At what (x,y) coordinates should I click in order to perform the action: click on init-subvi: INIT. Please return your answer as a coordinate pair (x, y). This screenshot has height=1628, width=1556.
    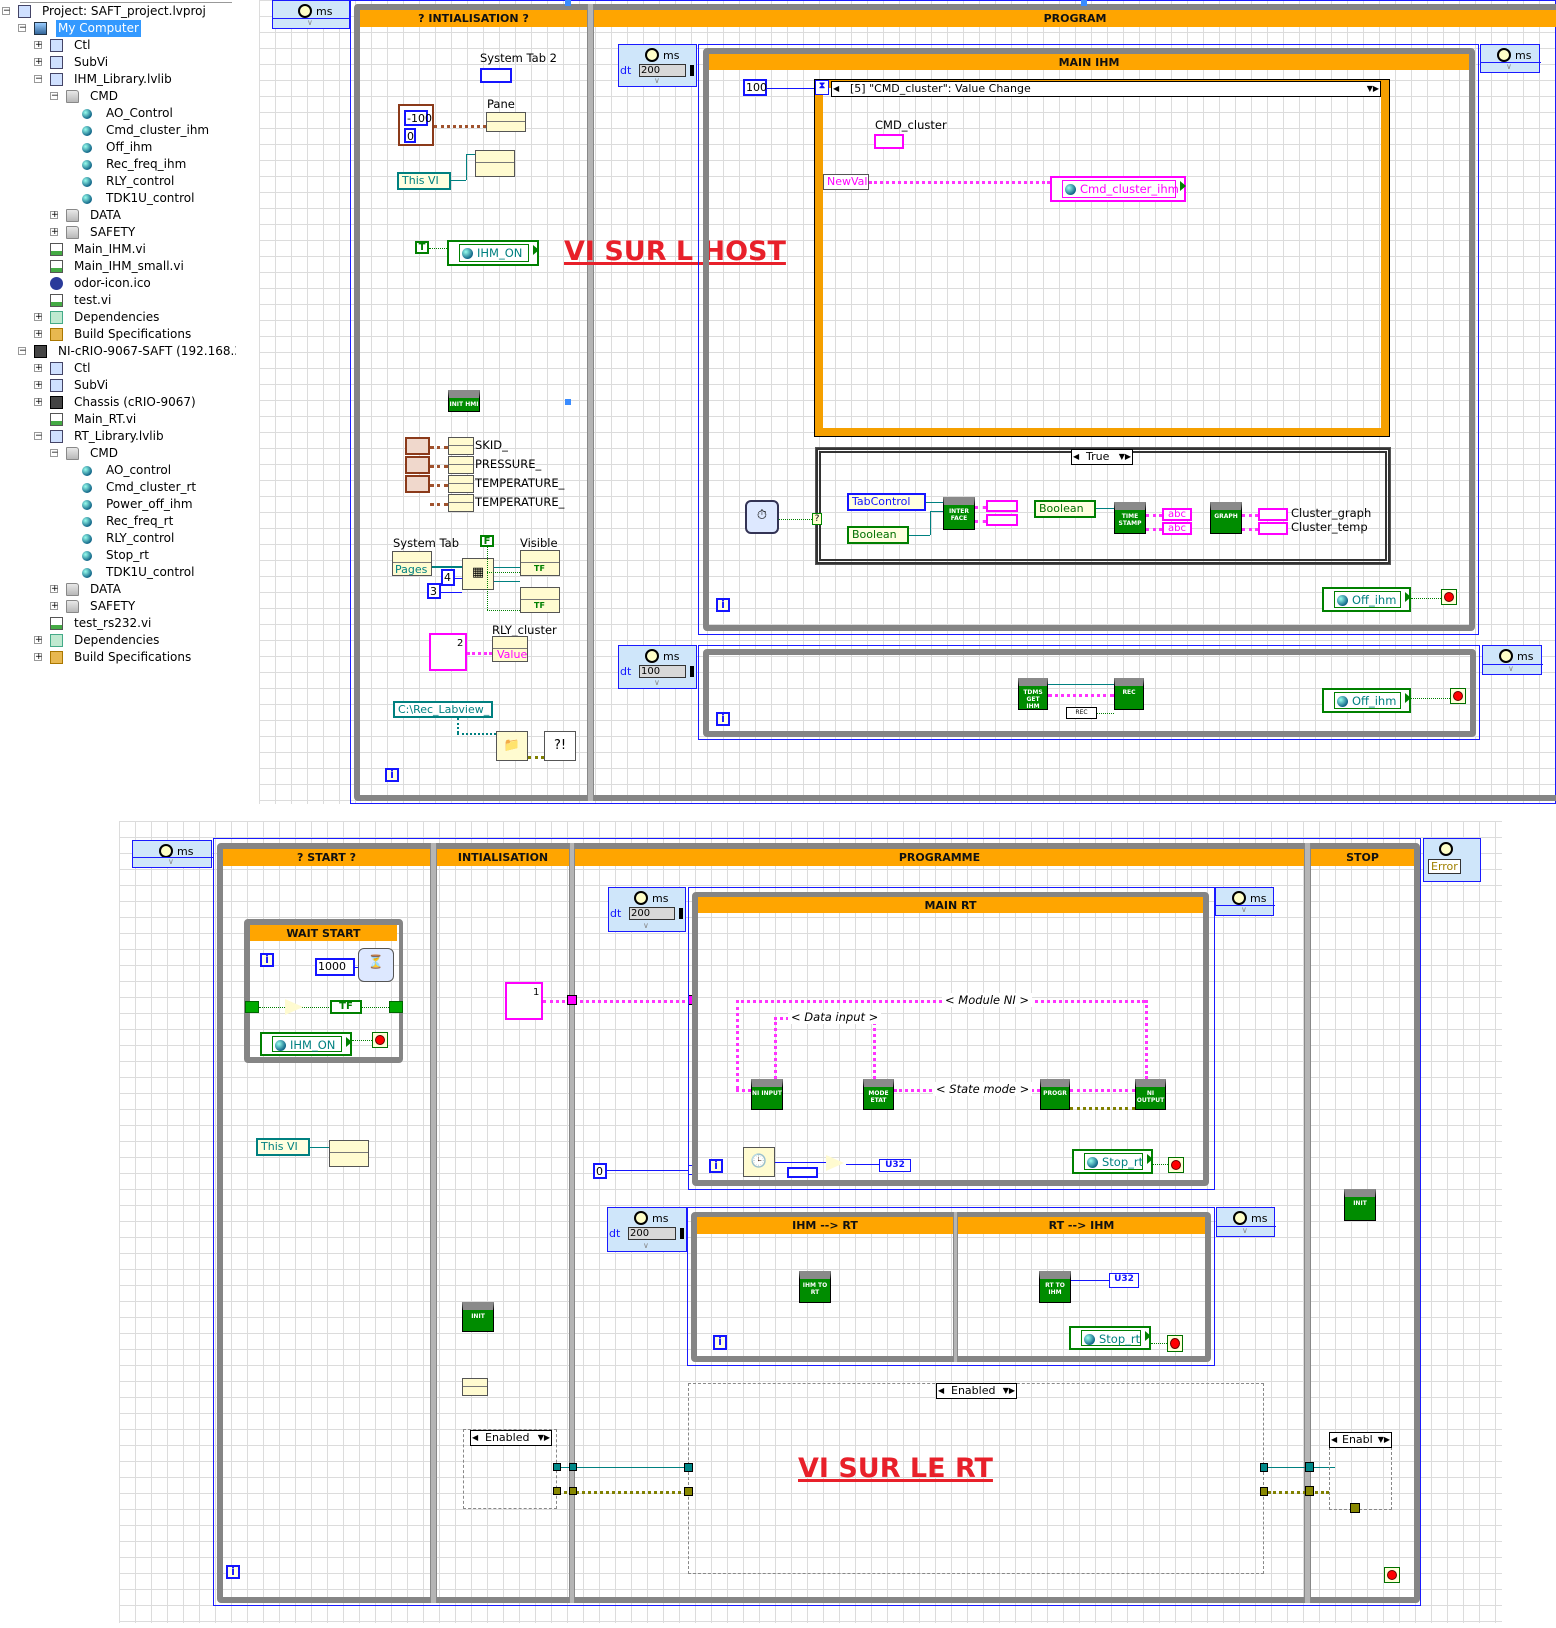
    Looking at the image, I should click on (478, 1317).